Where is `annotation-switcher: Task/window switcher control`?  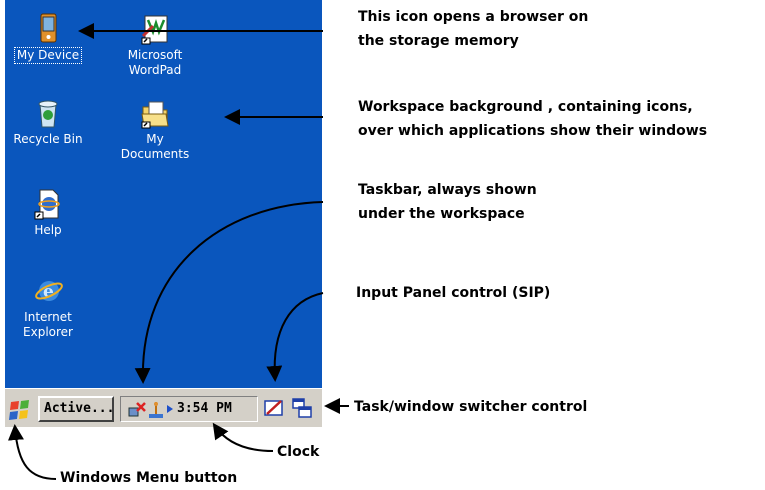
annotation-switcher: Task/window switcher control is located at coordinates (471, 407).